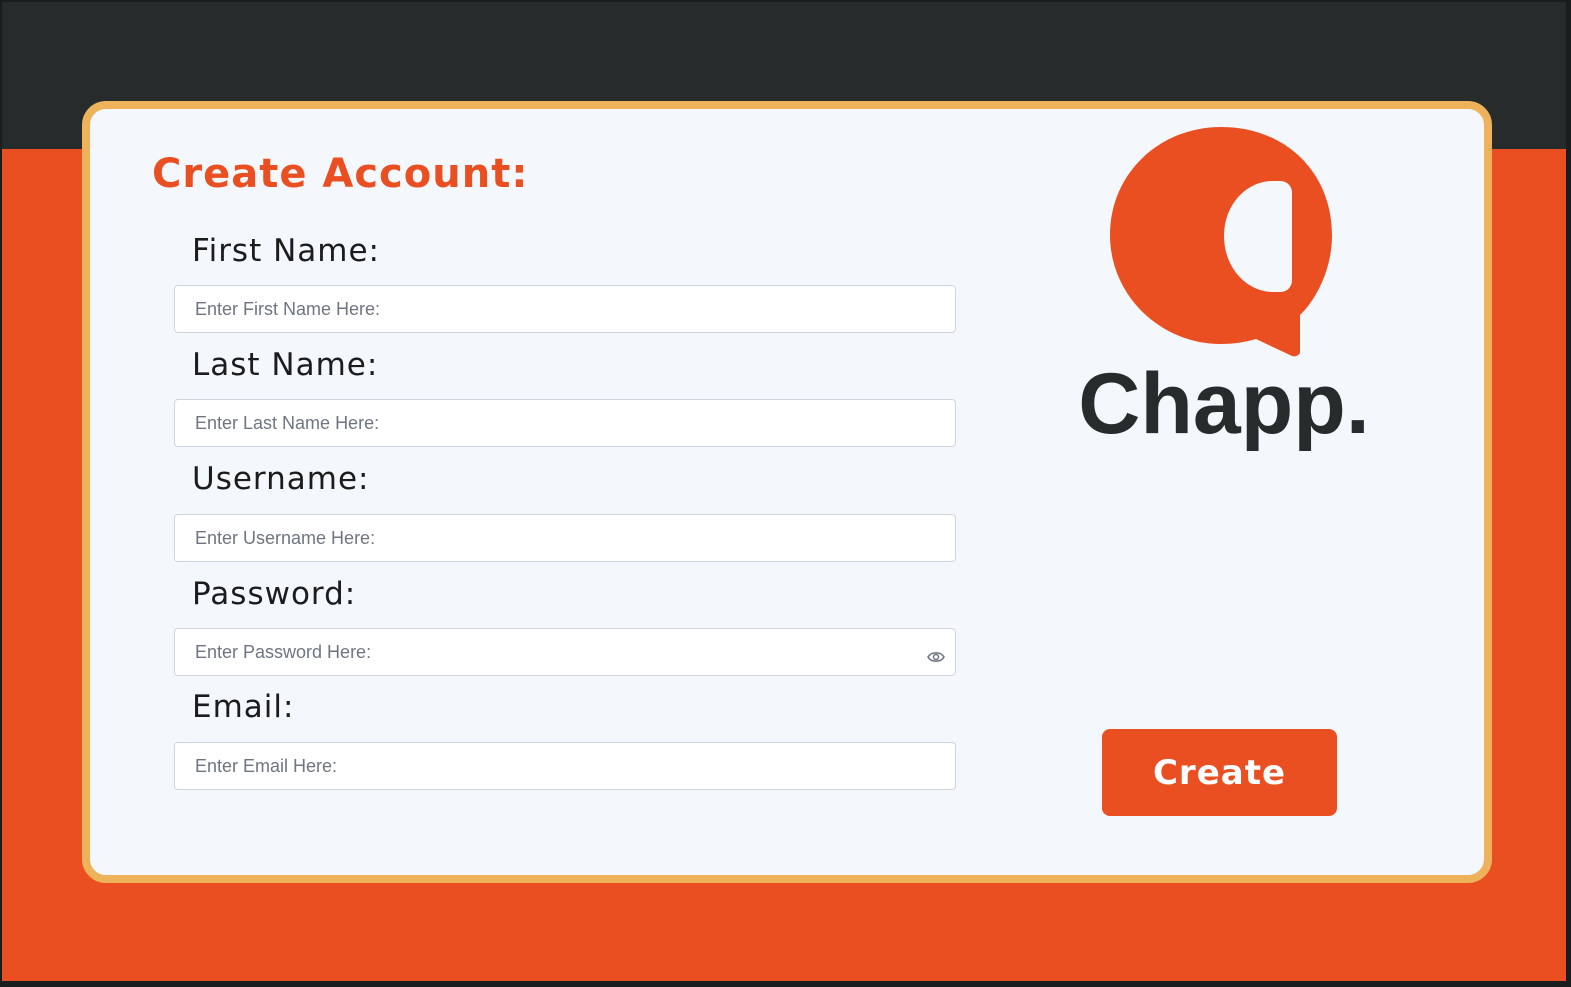 Image resolution: width=1571 pixels, height=987 pixels. Describe the element at coordinates (1224, 404) in the screenshot. I see `brand-name: Chapp.` at that location.